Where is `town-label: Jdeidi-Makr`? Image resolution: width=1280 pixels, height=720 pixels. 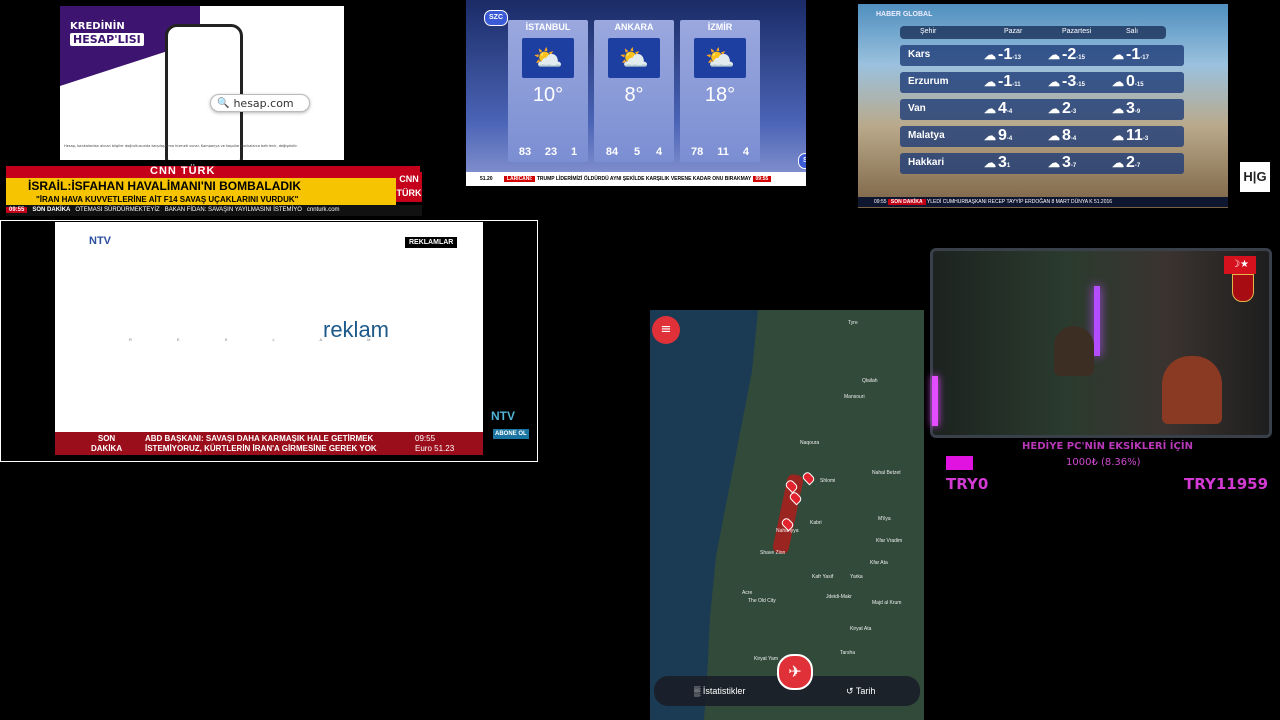 town-label: Jdeidi-Makr is located at coordinates (839, 597).